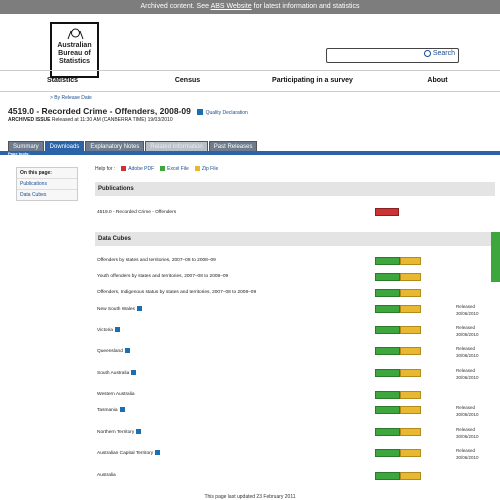  Describe the element at coordinates (250, 153) in the screenshot. I see `tab-underline` at that location.